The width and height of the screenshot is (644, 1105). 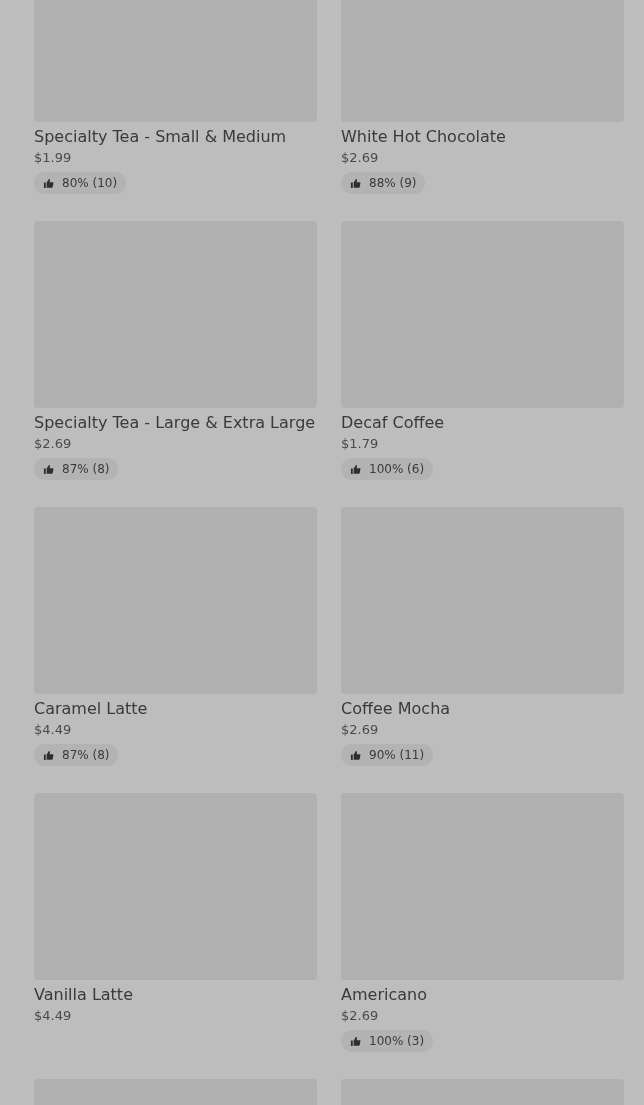 What do you see at coordinates (175, 995) in the screenshot?
I see `item-name: Vanilla Latte` at bounding box center [175, 995].